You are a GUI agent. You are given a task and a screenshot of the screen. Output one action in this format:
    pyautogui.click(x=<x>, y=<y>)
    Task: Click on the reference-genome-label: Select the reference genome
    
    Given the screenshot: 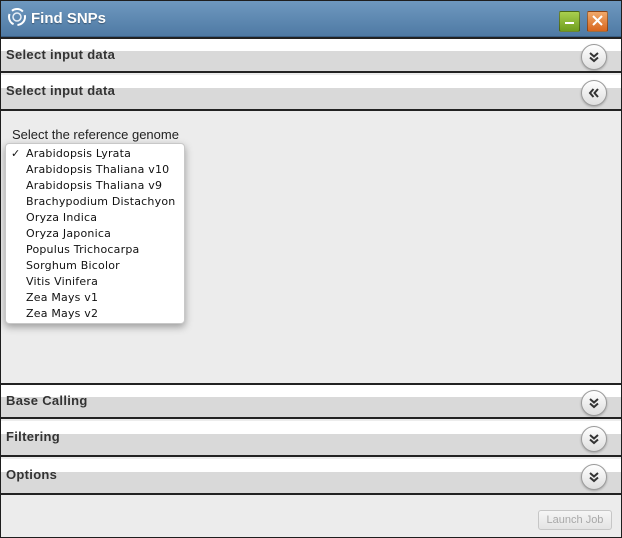 What is the action you would take?
    pyautogui.click(x=95, y=134)
    